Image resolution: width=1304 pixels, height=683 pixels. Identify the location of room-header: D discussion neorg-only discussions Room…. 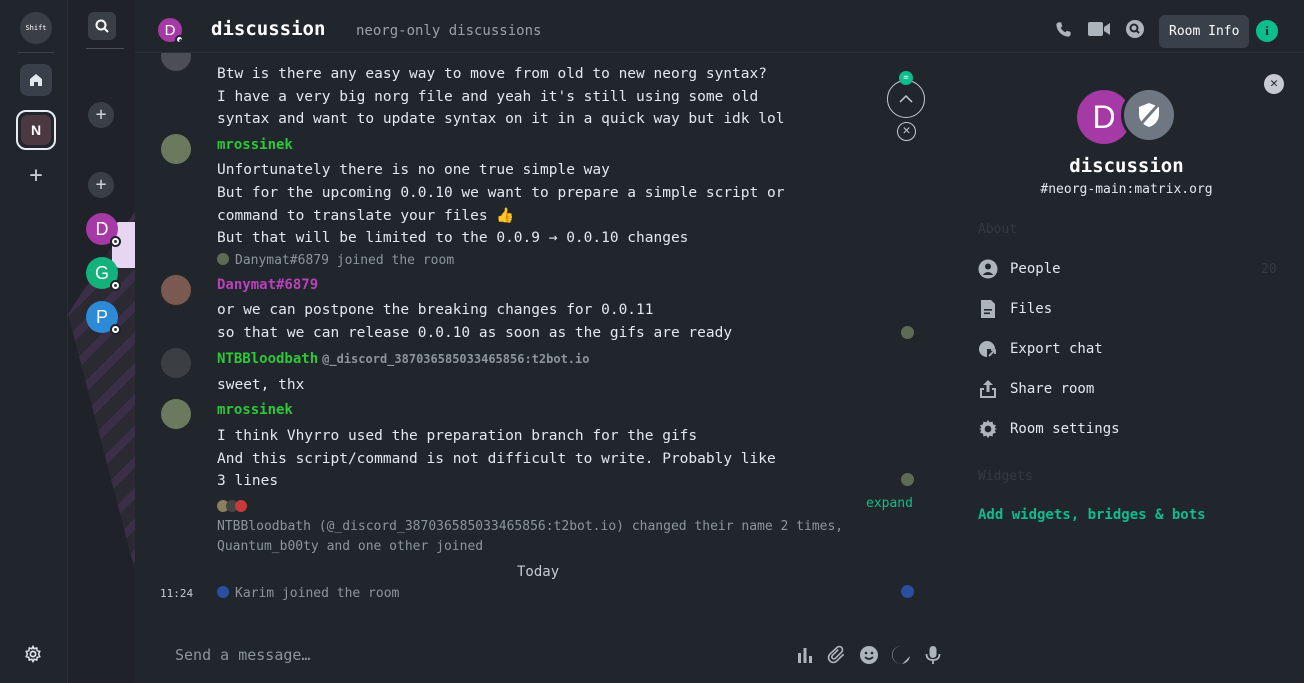
(719, 26).